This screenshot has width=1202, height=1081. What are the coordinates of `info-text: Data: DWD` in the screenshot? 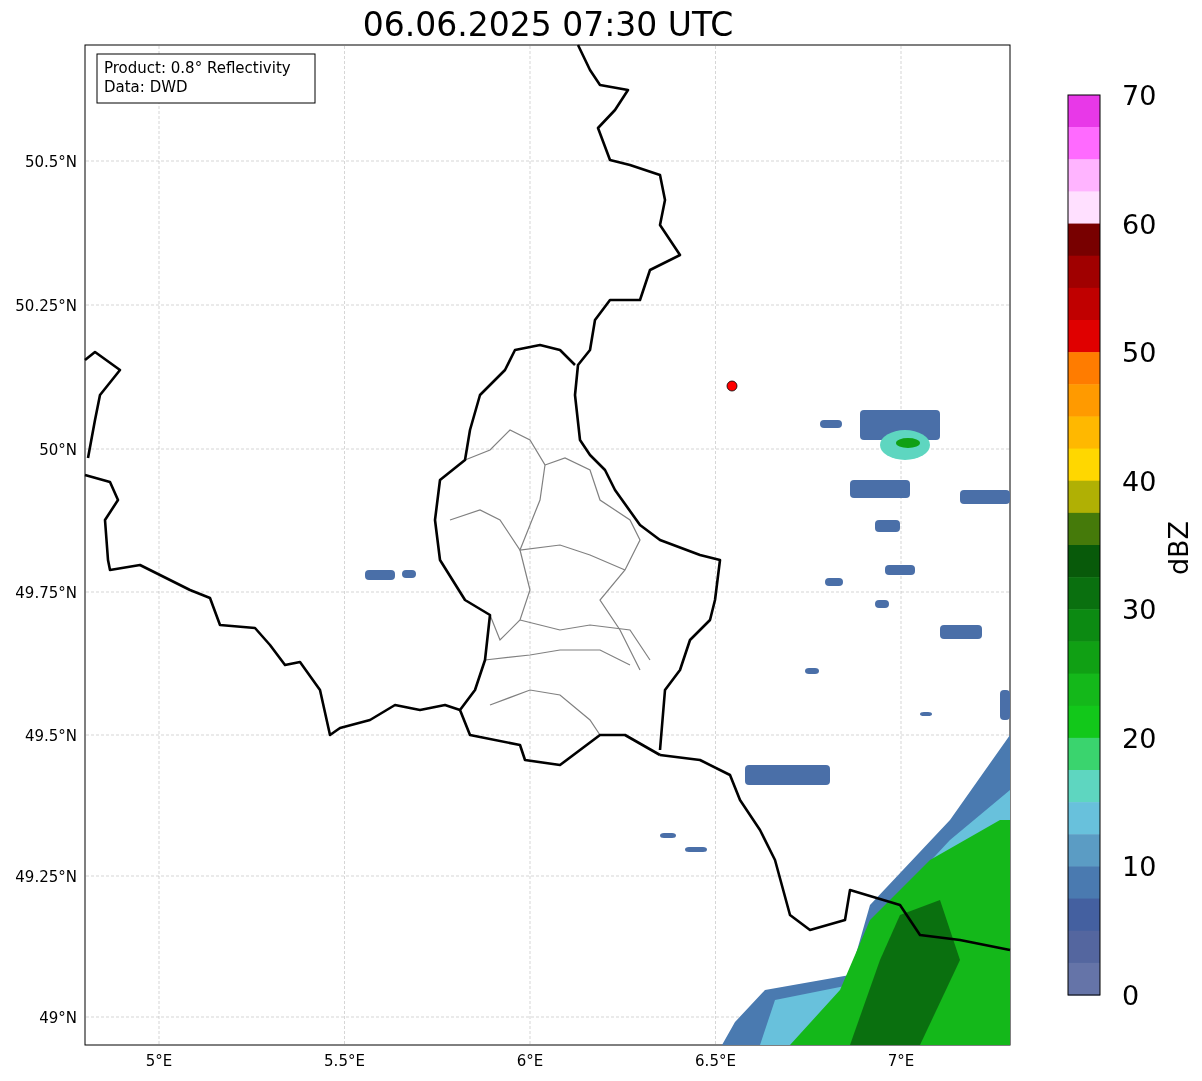 It's located at (146, 87).